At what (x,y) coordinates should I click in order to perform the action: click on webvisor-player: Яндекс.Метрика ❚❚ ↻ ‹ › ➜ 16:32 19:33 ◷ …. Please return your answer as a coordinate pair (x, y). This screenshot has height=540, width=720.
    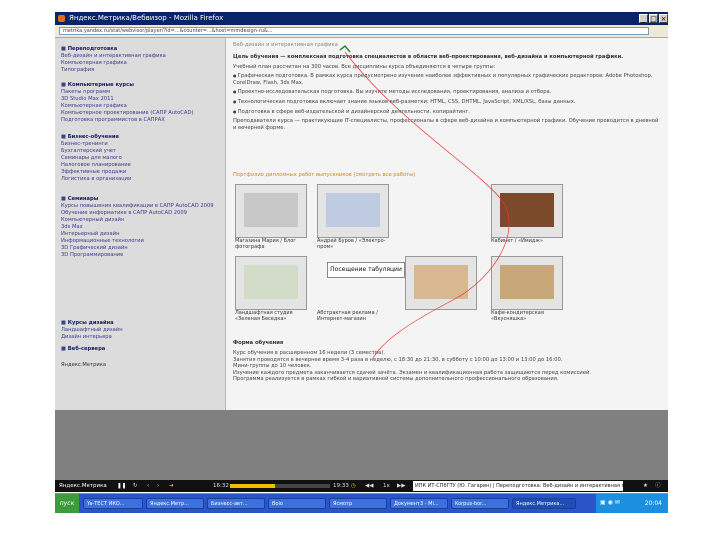
    Looking at the image, I should click on (361, 486).